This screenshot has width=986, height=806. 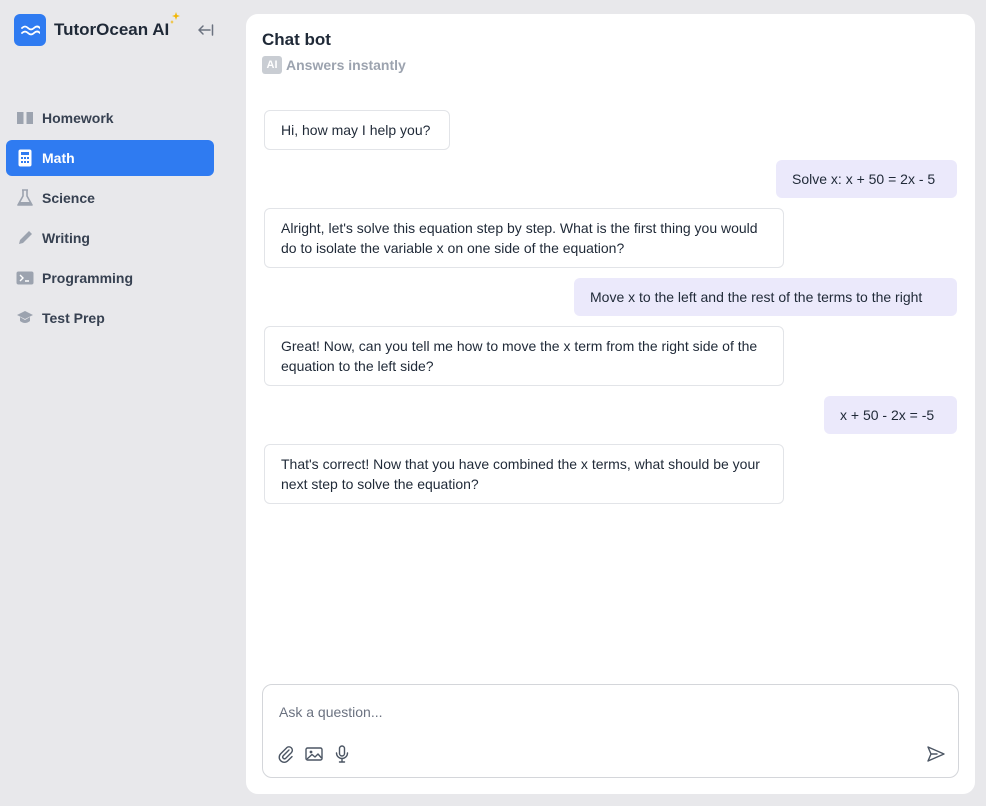 What do you see at coordinates (66, 238) in the screenshot?
I see `sidebar-item-label: Writing` at bounding box center [66, 238].